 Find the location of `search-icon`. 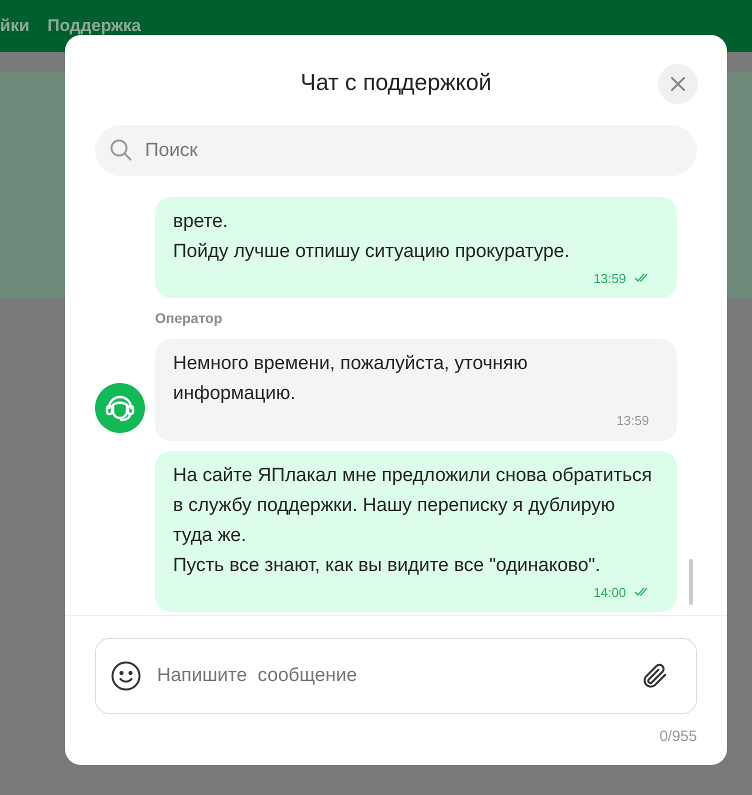

search-icon is located at coordinates (121, 150).